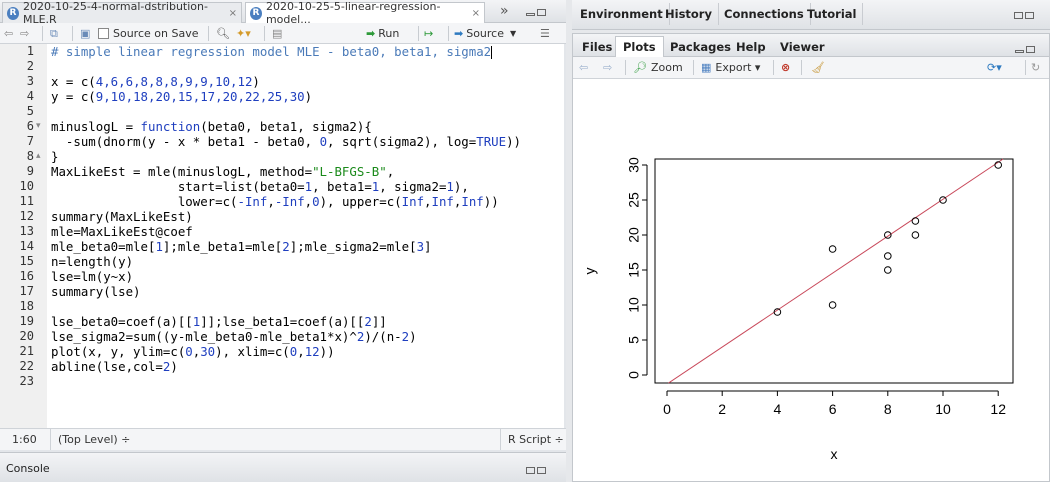  What do you see at coordinates (634, 200) in the screenshot?
I see `y-tick-label: 25` at bounding box center [634, 200].